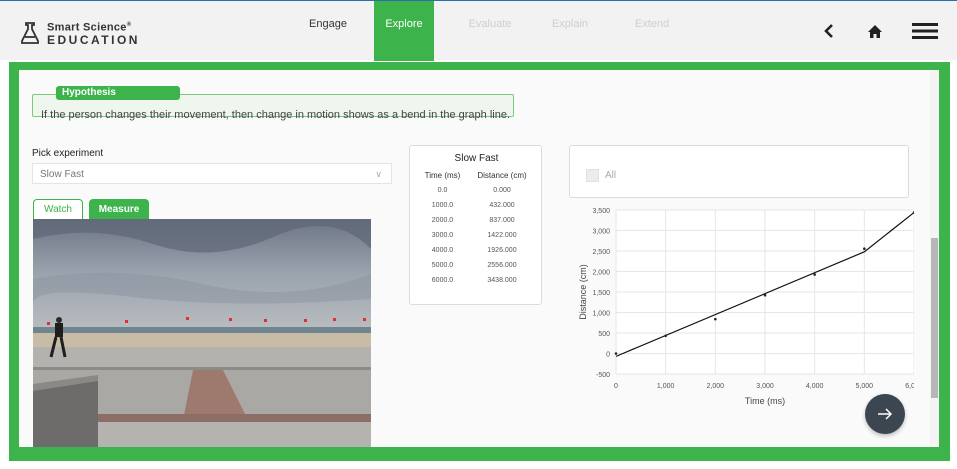 The image size is (957, 469). What do you see at coordinates (476, 158) in the screenshot?
I see `data-table-title: Slow Fast` at bounding box center [476, 158].